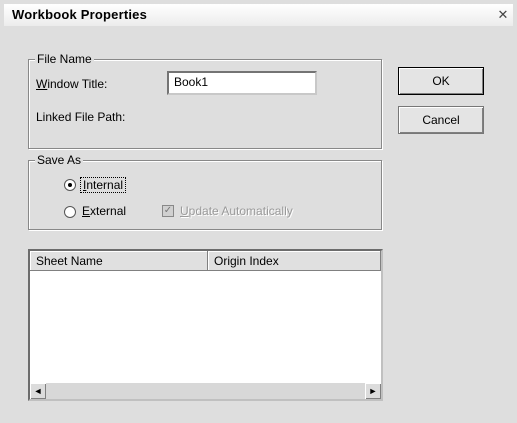 This screenshot has height=423, width=517. I want to click on linked-file-path-label: Linked File Path:, so click(81, 117).